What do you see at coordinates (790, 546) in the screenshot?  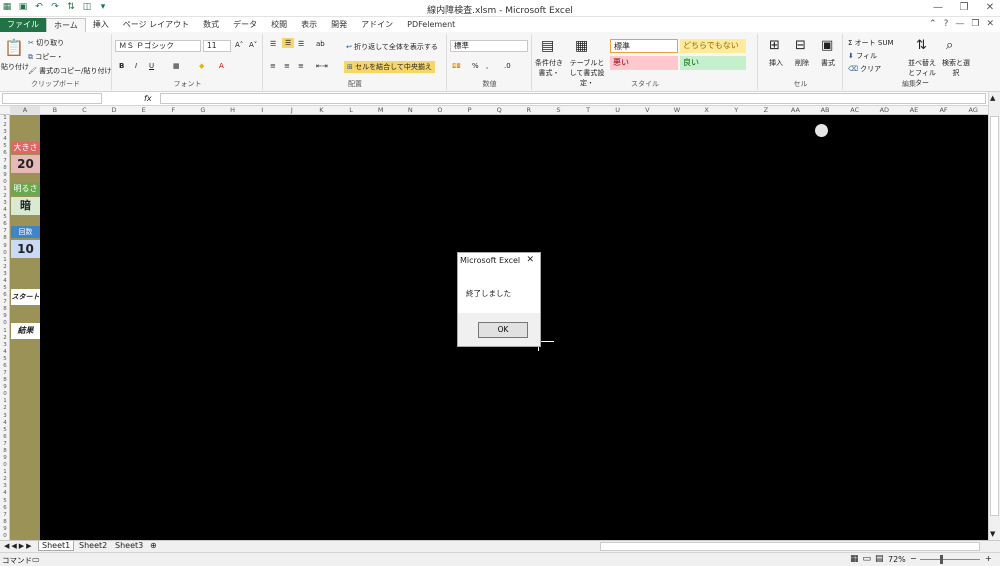 I see `horizontal-scrollbar` at bounding box center [790, 546].